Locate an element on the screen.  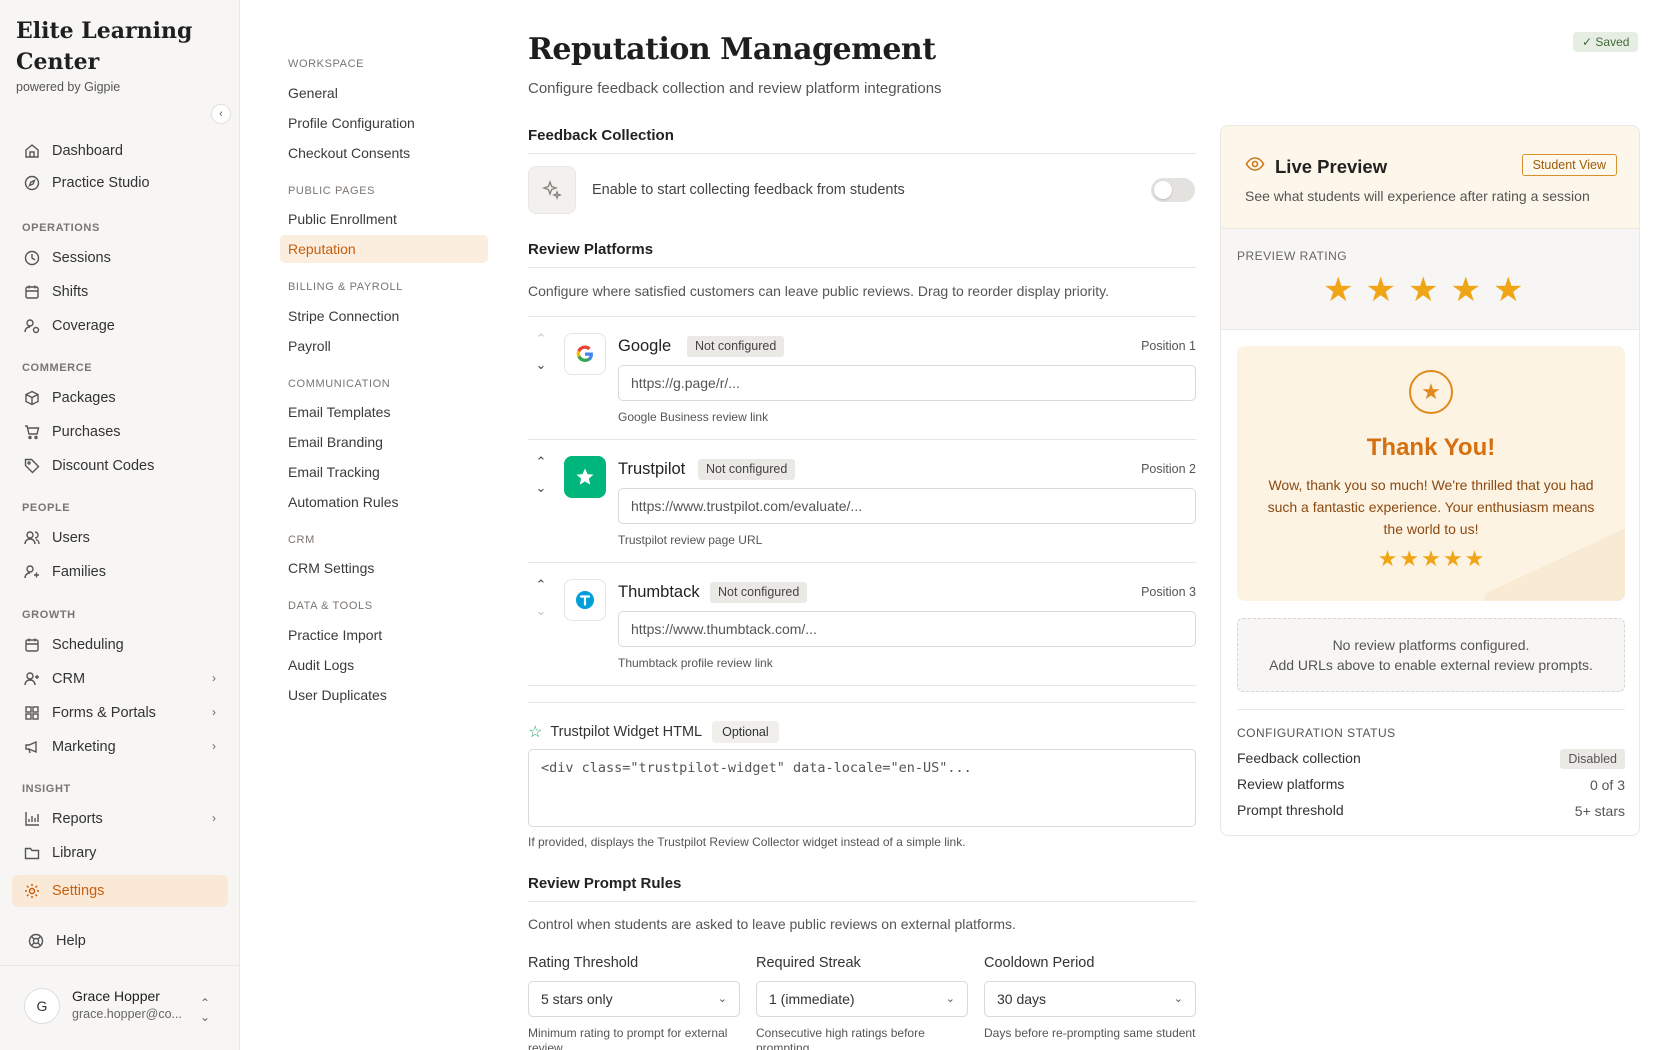
sidebar-item-marketing: Marketing › is located at coordinates (120, 747).